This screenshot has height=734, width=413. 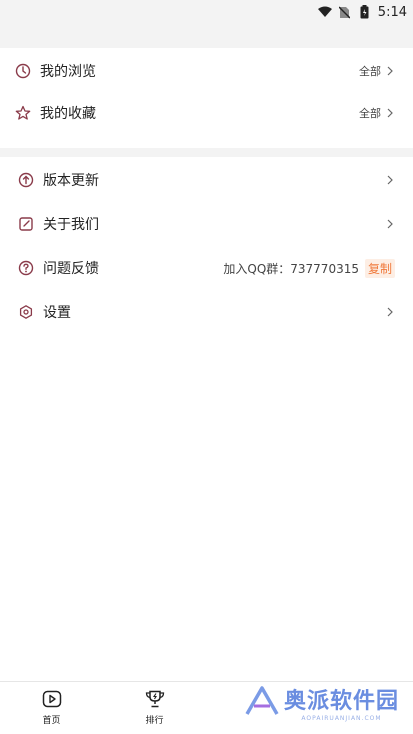 What do you see at coordinates (206, 312) in the screenshot?
I see `settings-row: 设置` at bounding box center [206, 312].